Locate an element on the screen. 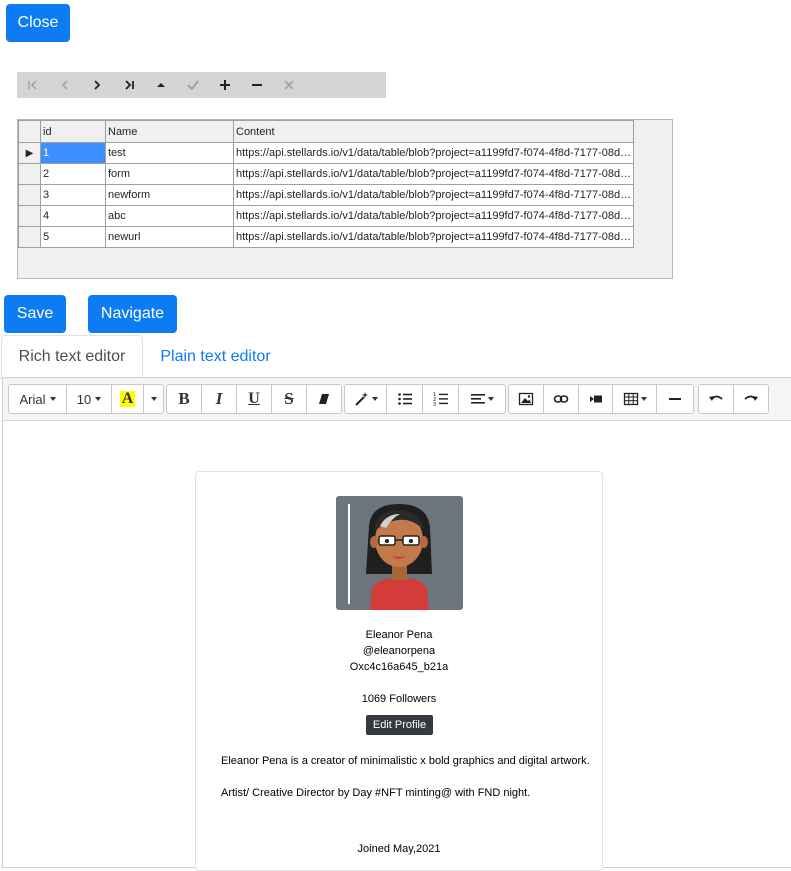 The image size is (791, 871). insert-group is located at coordinates (601, 399).